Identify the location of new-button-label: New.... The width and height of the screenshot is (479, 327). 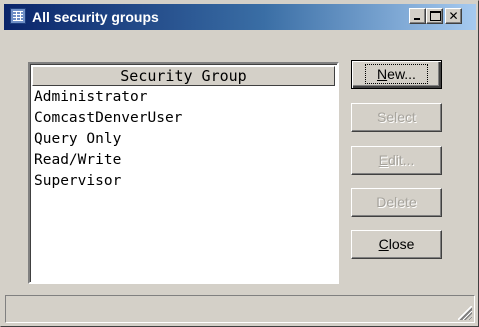
(396, 74).